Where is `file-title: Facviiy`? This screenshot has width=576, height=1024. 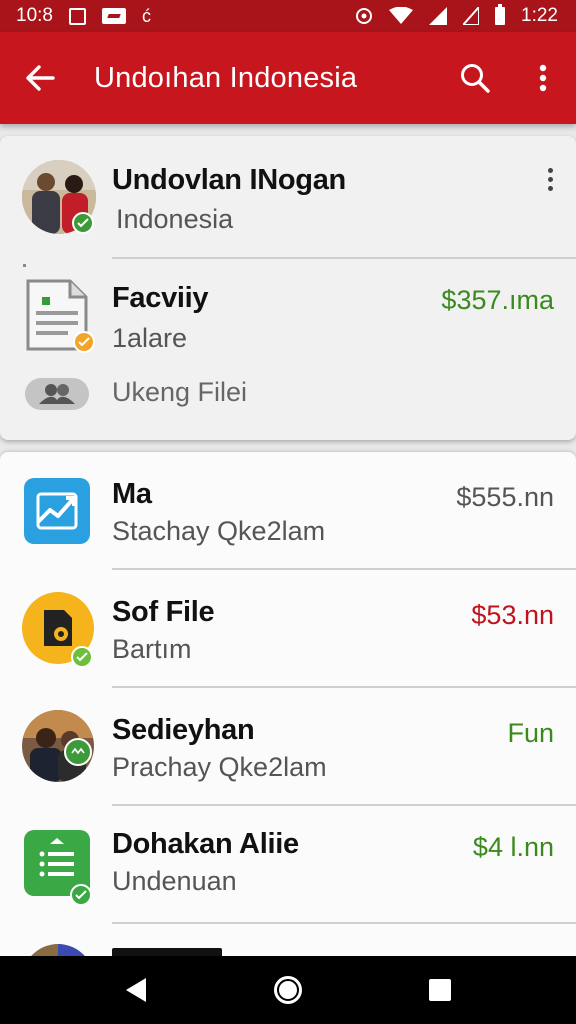
file-title: Facviiy is located at coordinates (160, 298).